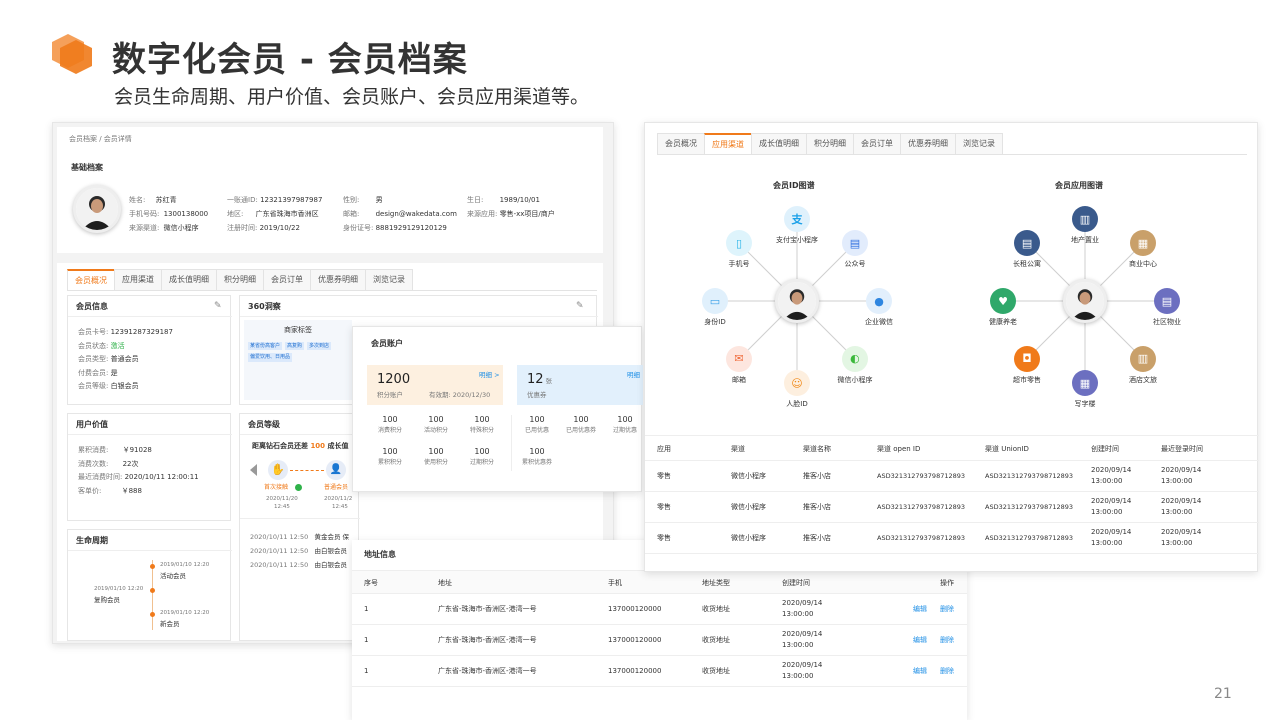  I want to click on coupon-detail-link: 明细, so click(633, 375).